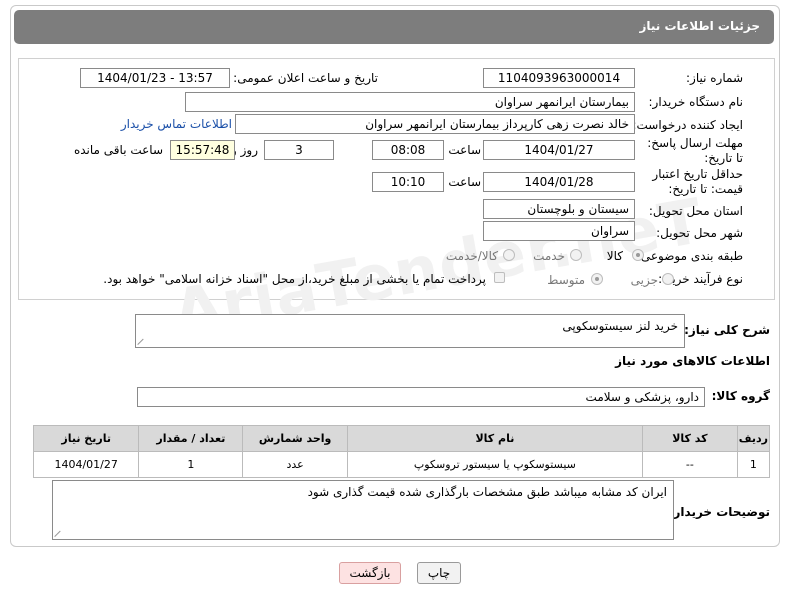  What do you see at coordinates (394, 27) in the screenshot?
I see `title-bar: جزئیات اطلاعات نیاز` at bounding box center [394, 27].